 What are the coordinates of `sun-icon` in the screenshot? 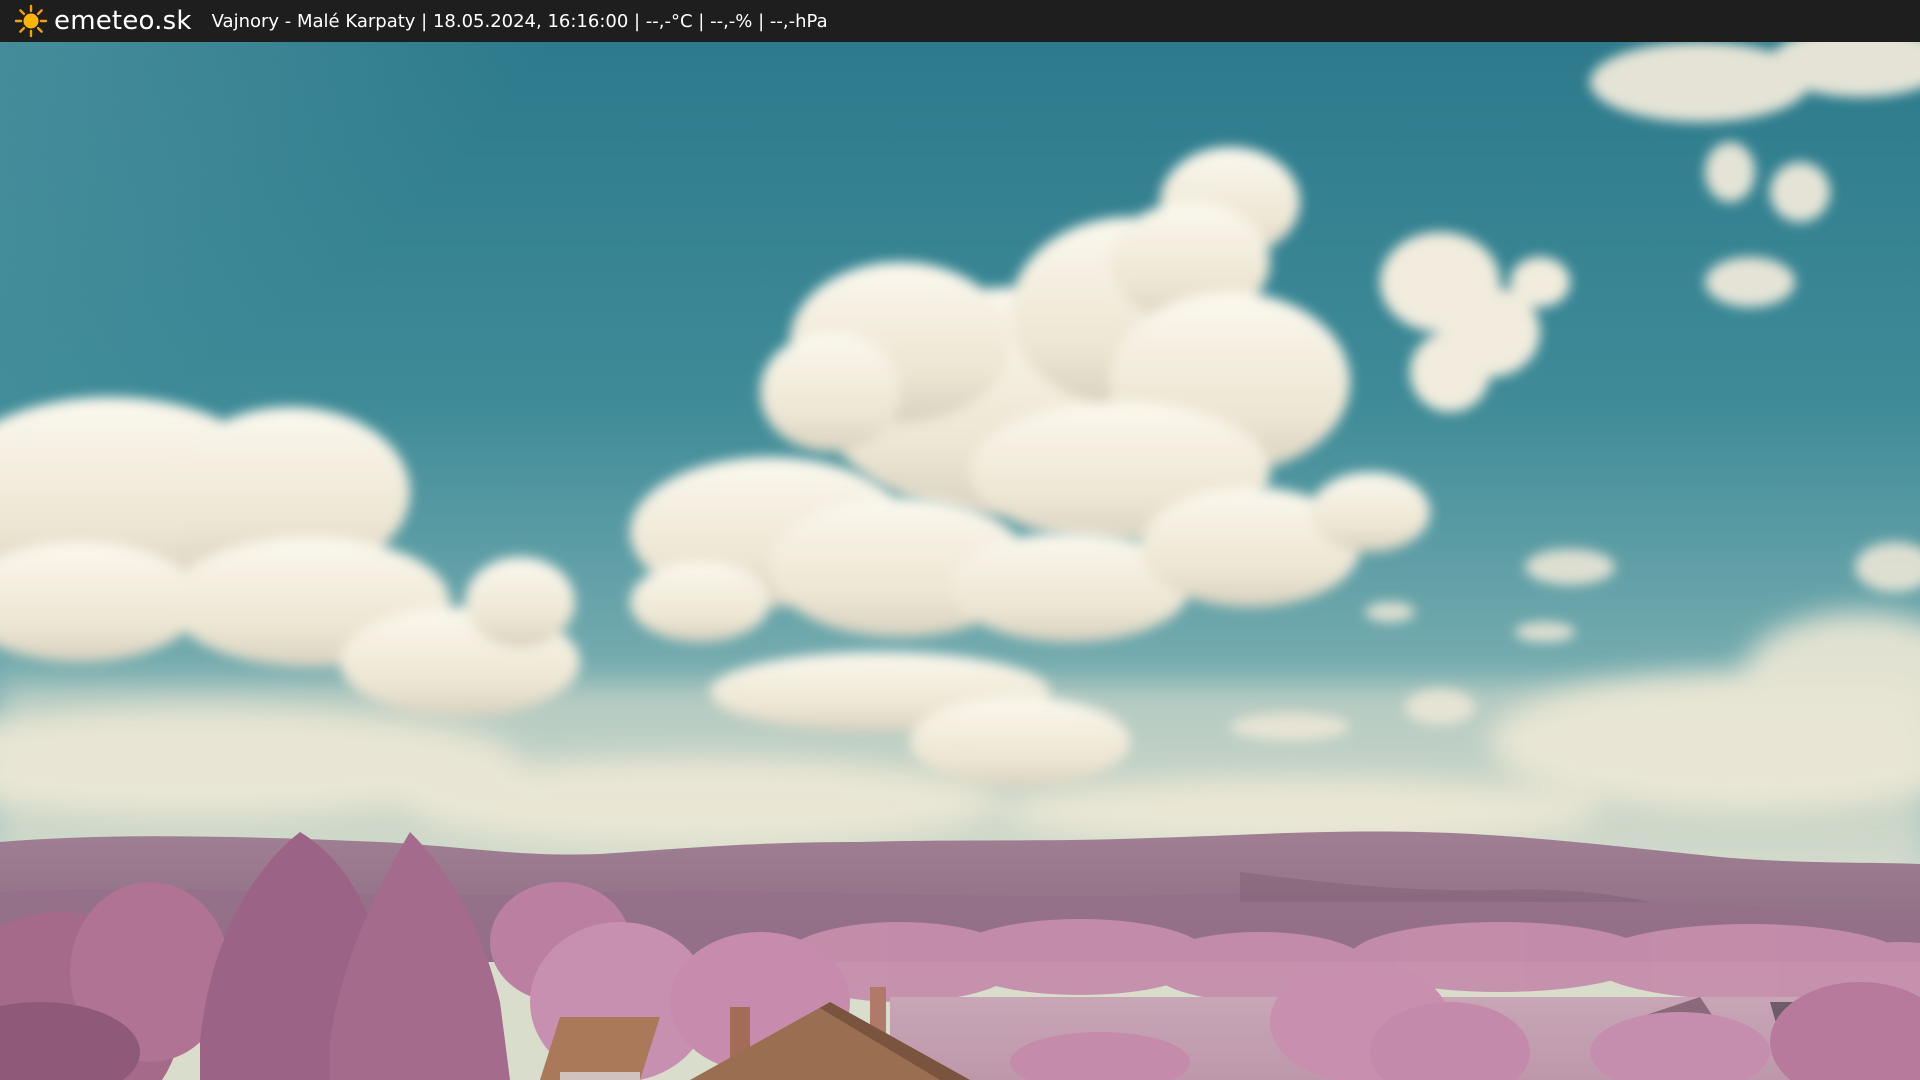 It's located at (31, 21).